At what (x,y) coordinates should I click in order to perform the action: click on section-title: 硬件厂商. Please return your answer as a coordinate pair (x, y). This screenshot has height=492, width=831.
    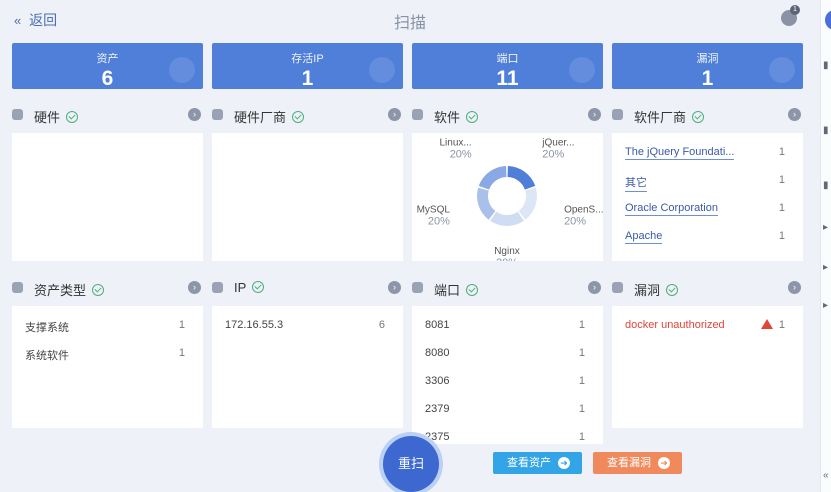
    Looking at the image, I should click on (260, 117).